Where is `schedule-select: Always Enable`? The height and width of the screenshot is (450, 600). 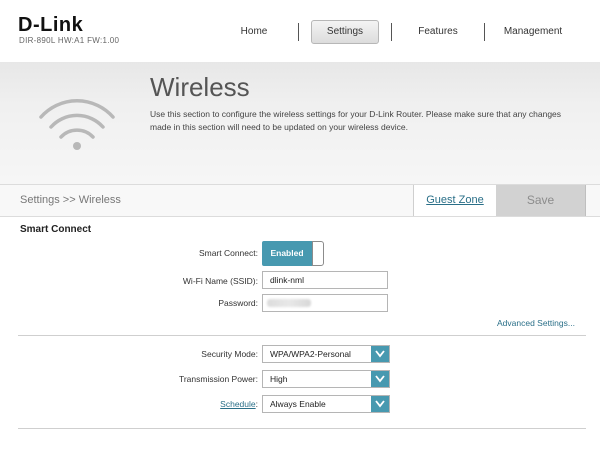
schedule-select: Always Enable is located at coordinates (326, 404).